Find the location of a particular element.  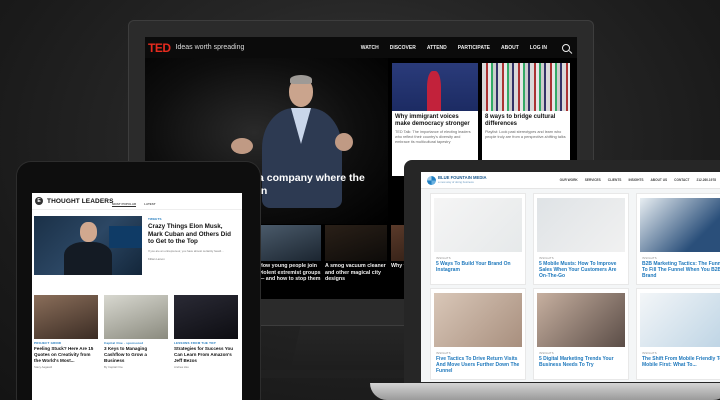

article-category: Capital One · sponsored is located at coordinates (136, 343).